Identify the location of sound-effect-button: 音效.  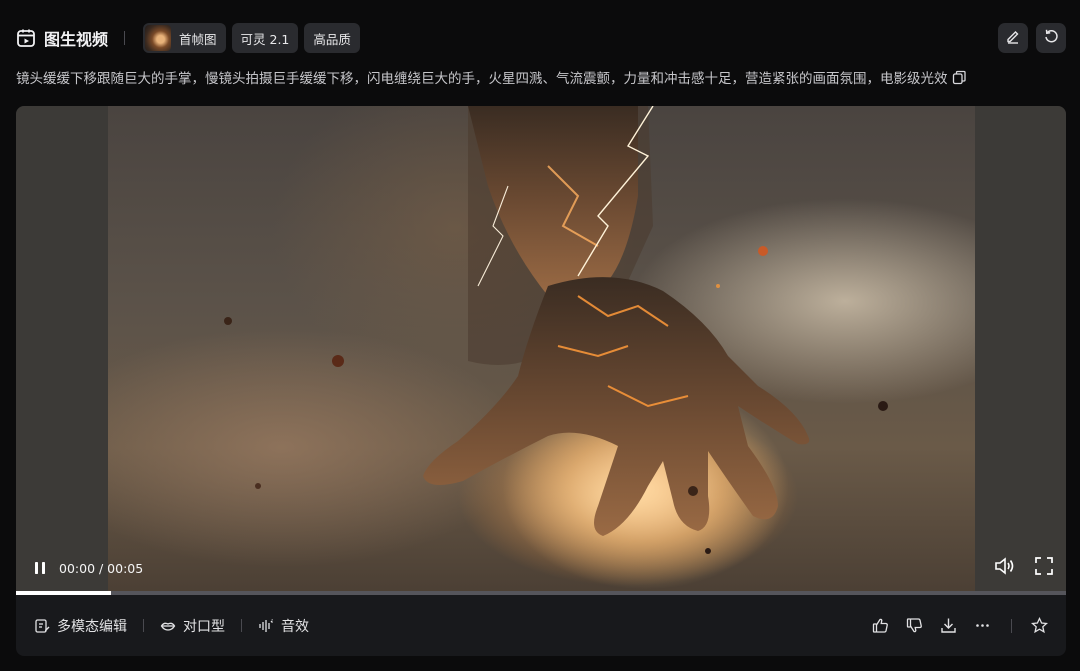
(283, 626).